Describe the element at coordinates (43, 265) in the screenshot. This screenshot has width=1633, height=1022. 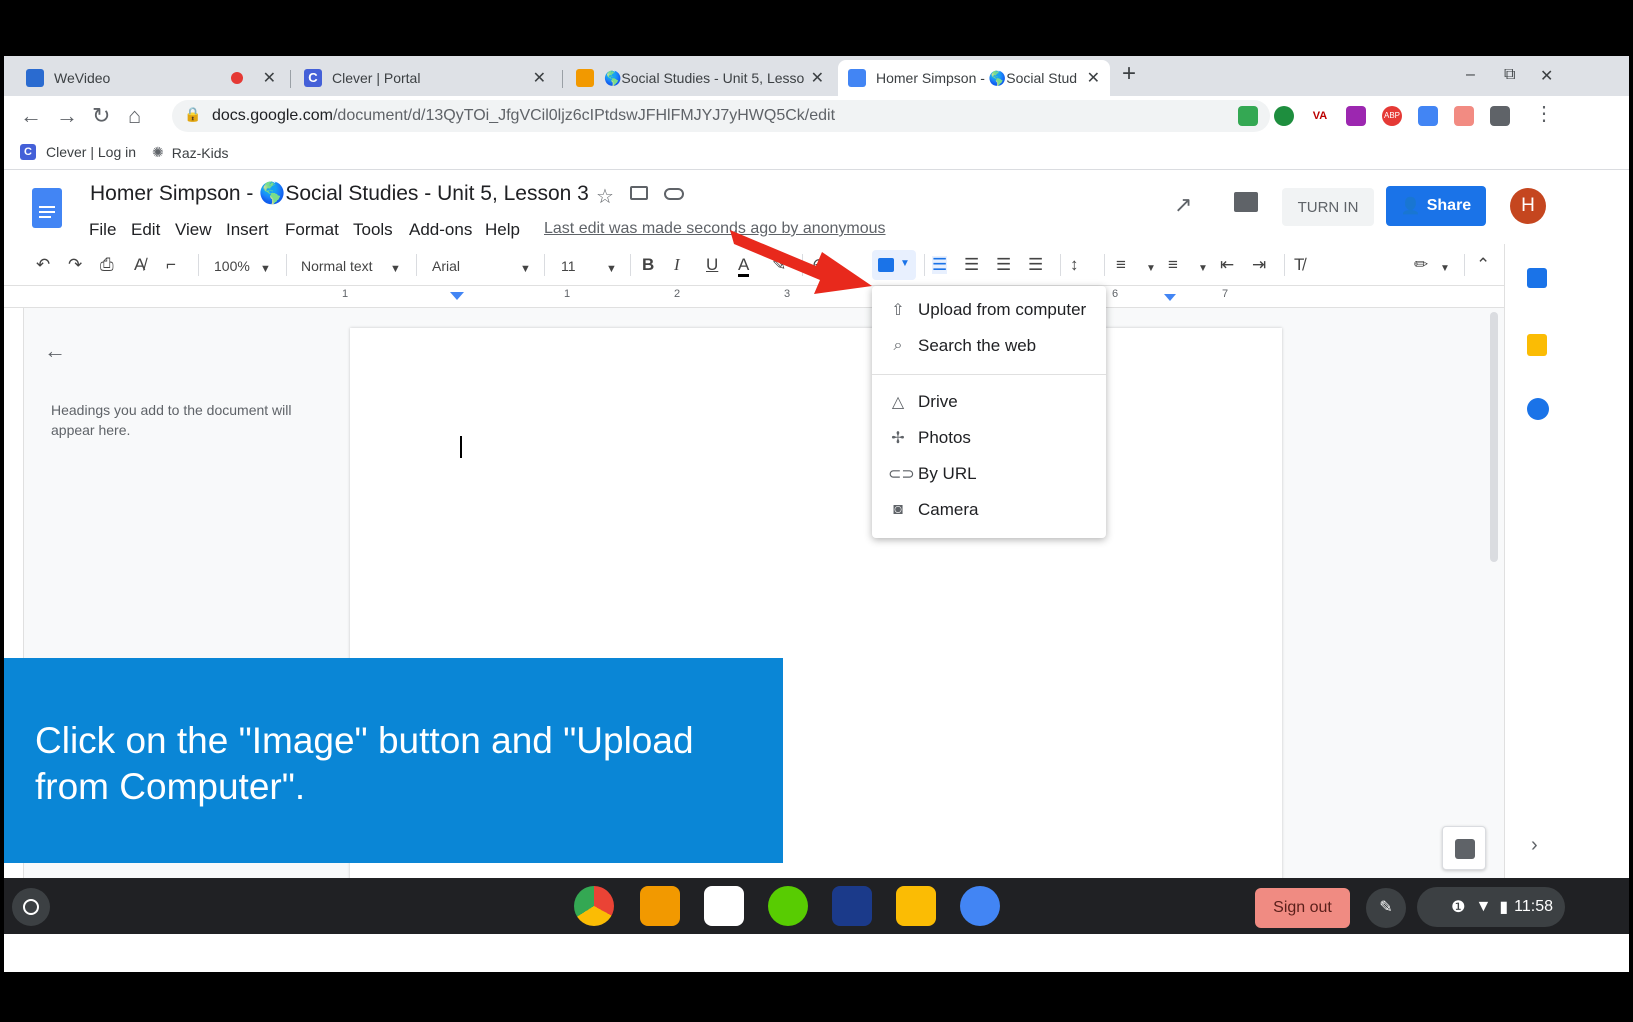
I see `undo-icon: ↶` at that location.